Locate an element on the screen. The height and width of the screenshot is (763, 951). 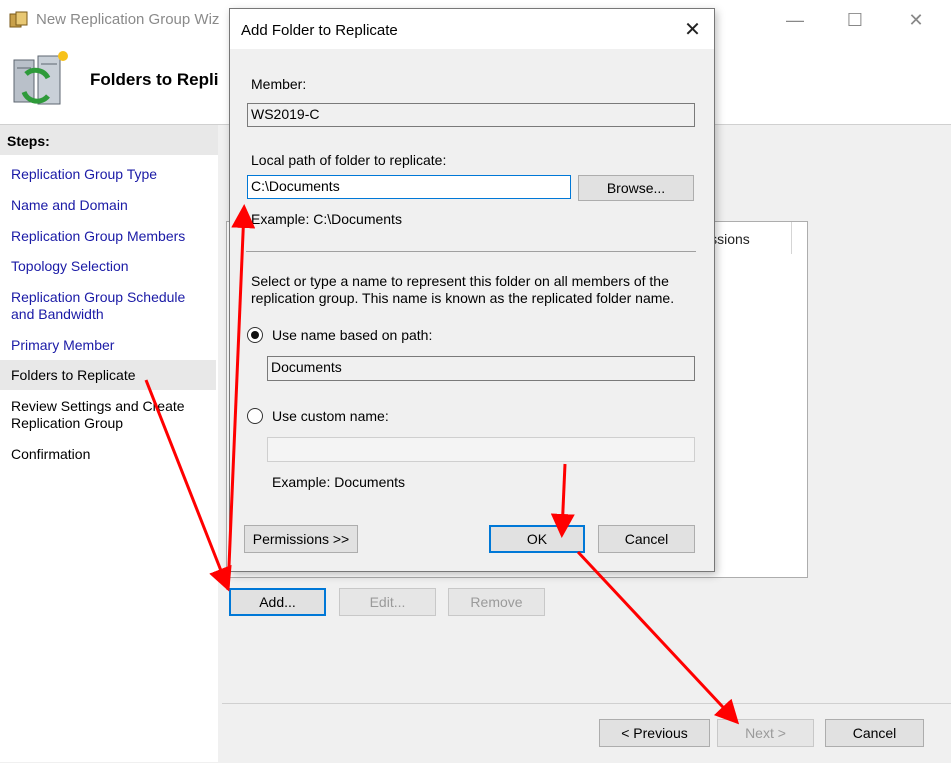
remove-button: Remove is located at coordinates (496, 602).